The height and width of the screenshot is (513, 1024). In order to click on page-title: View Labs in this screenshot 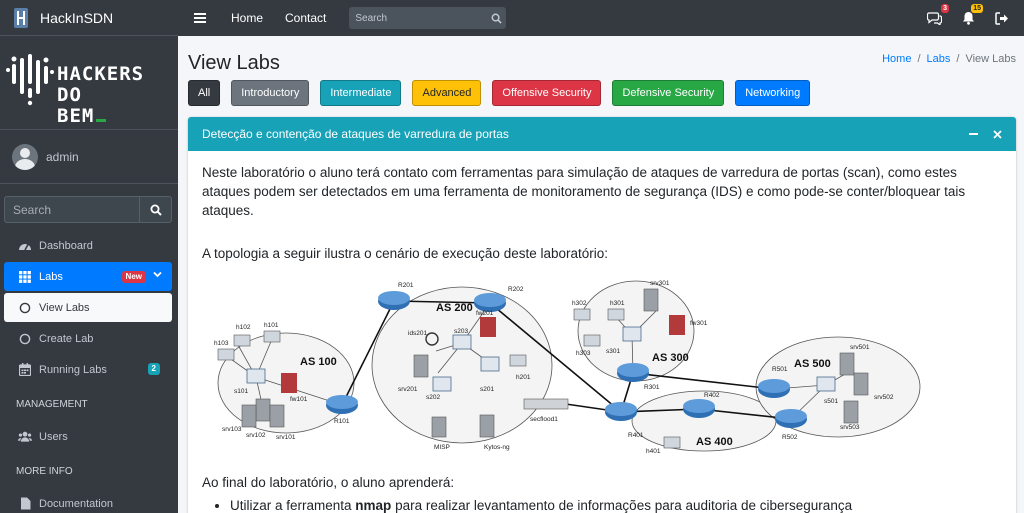, I will do `click(234, 63)`.